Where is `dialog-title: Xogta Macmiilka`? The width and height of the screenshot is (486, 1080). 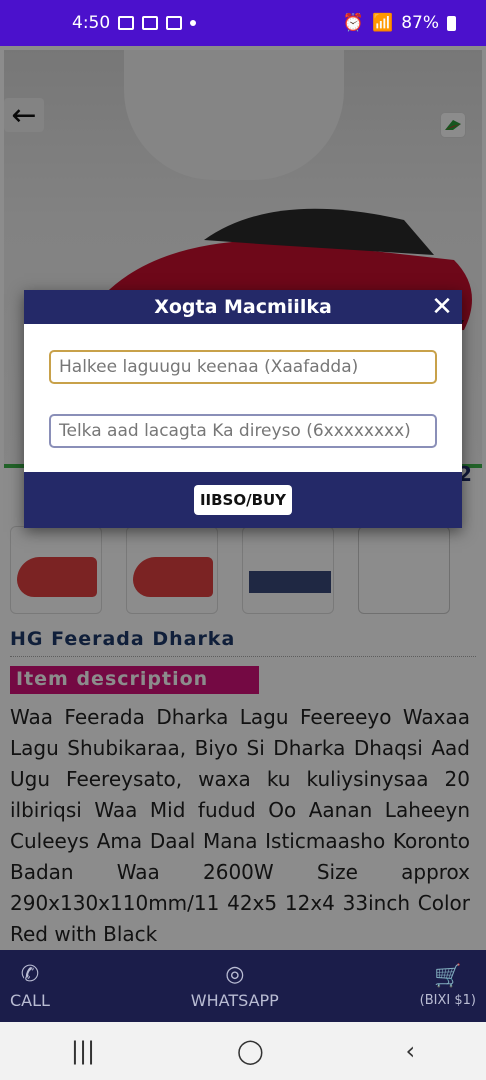
dialog-title: Xogta Macmiilka is located at coordinates (243, 307).